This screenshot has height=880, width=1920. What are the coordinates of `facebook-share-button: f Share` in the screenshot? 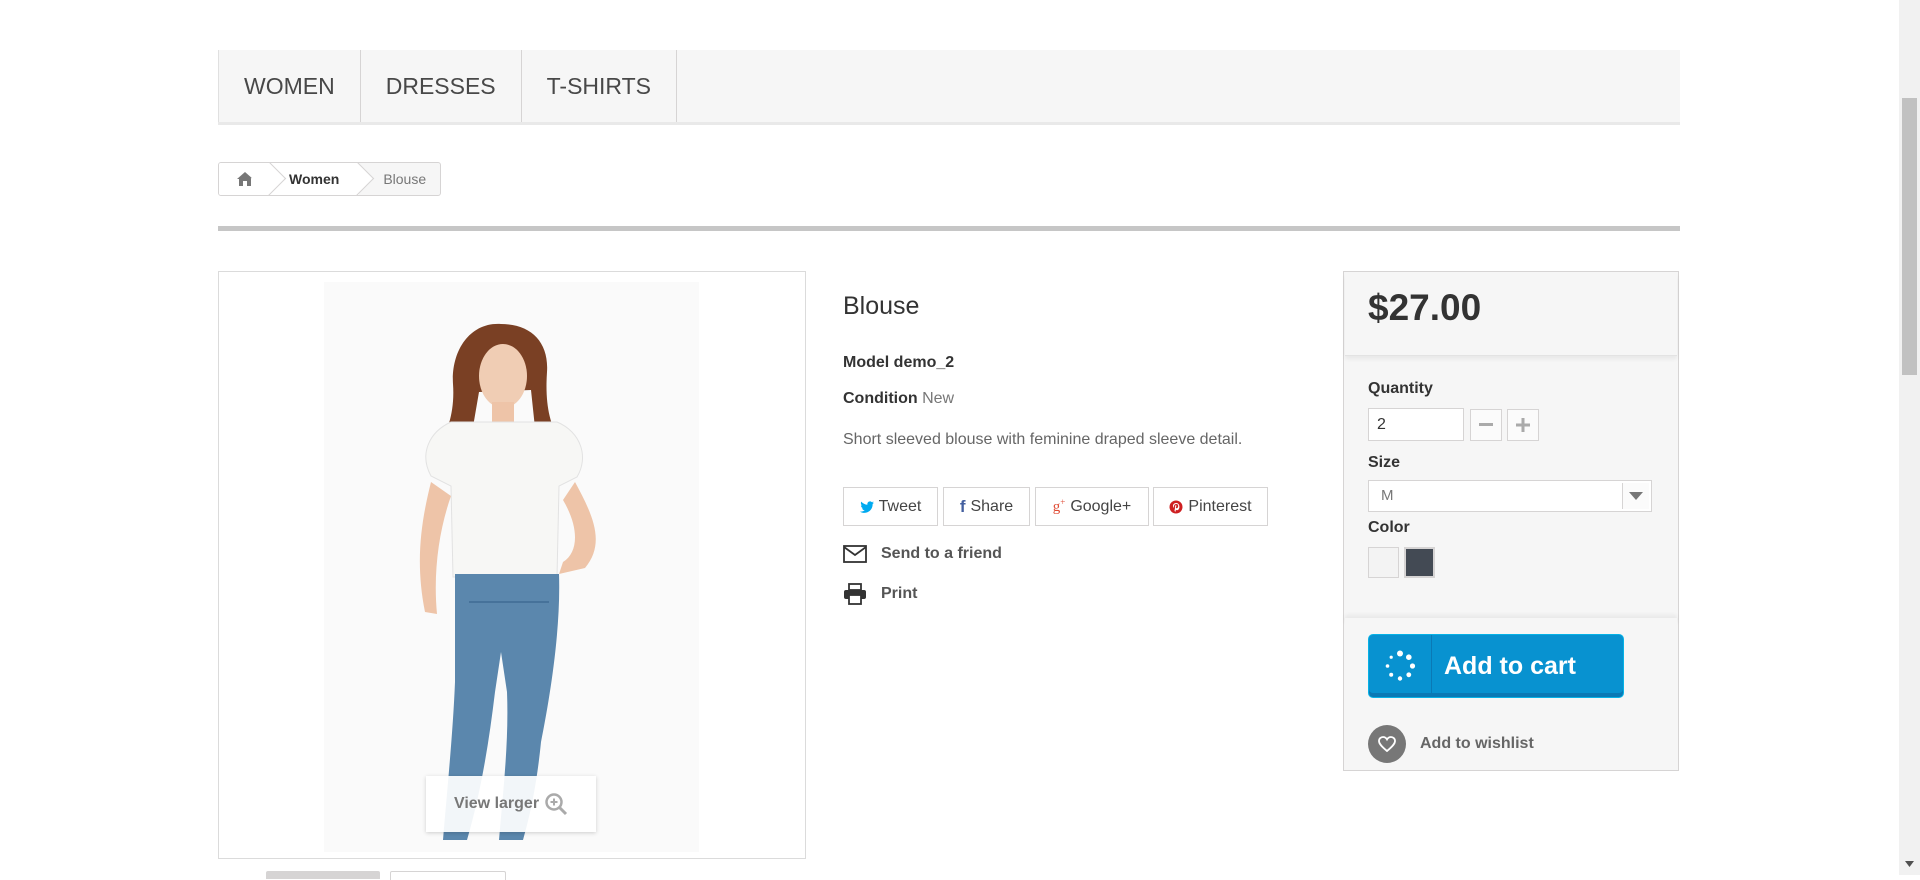 It's located at (986, 506).